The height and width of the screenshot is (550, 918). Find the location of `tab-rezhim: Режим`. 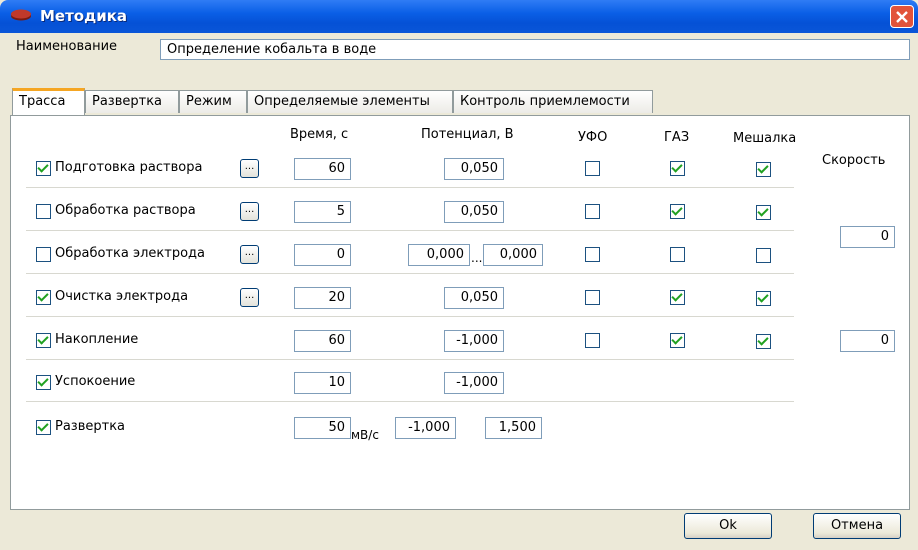

tab-rezhim: Режим is located at coordinates (213, 101).